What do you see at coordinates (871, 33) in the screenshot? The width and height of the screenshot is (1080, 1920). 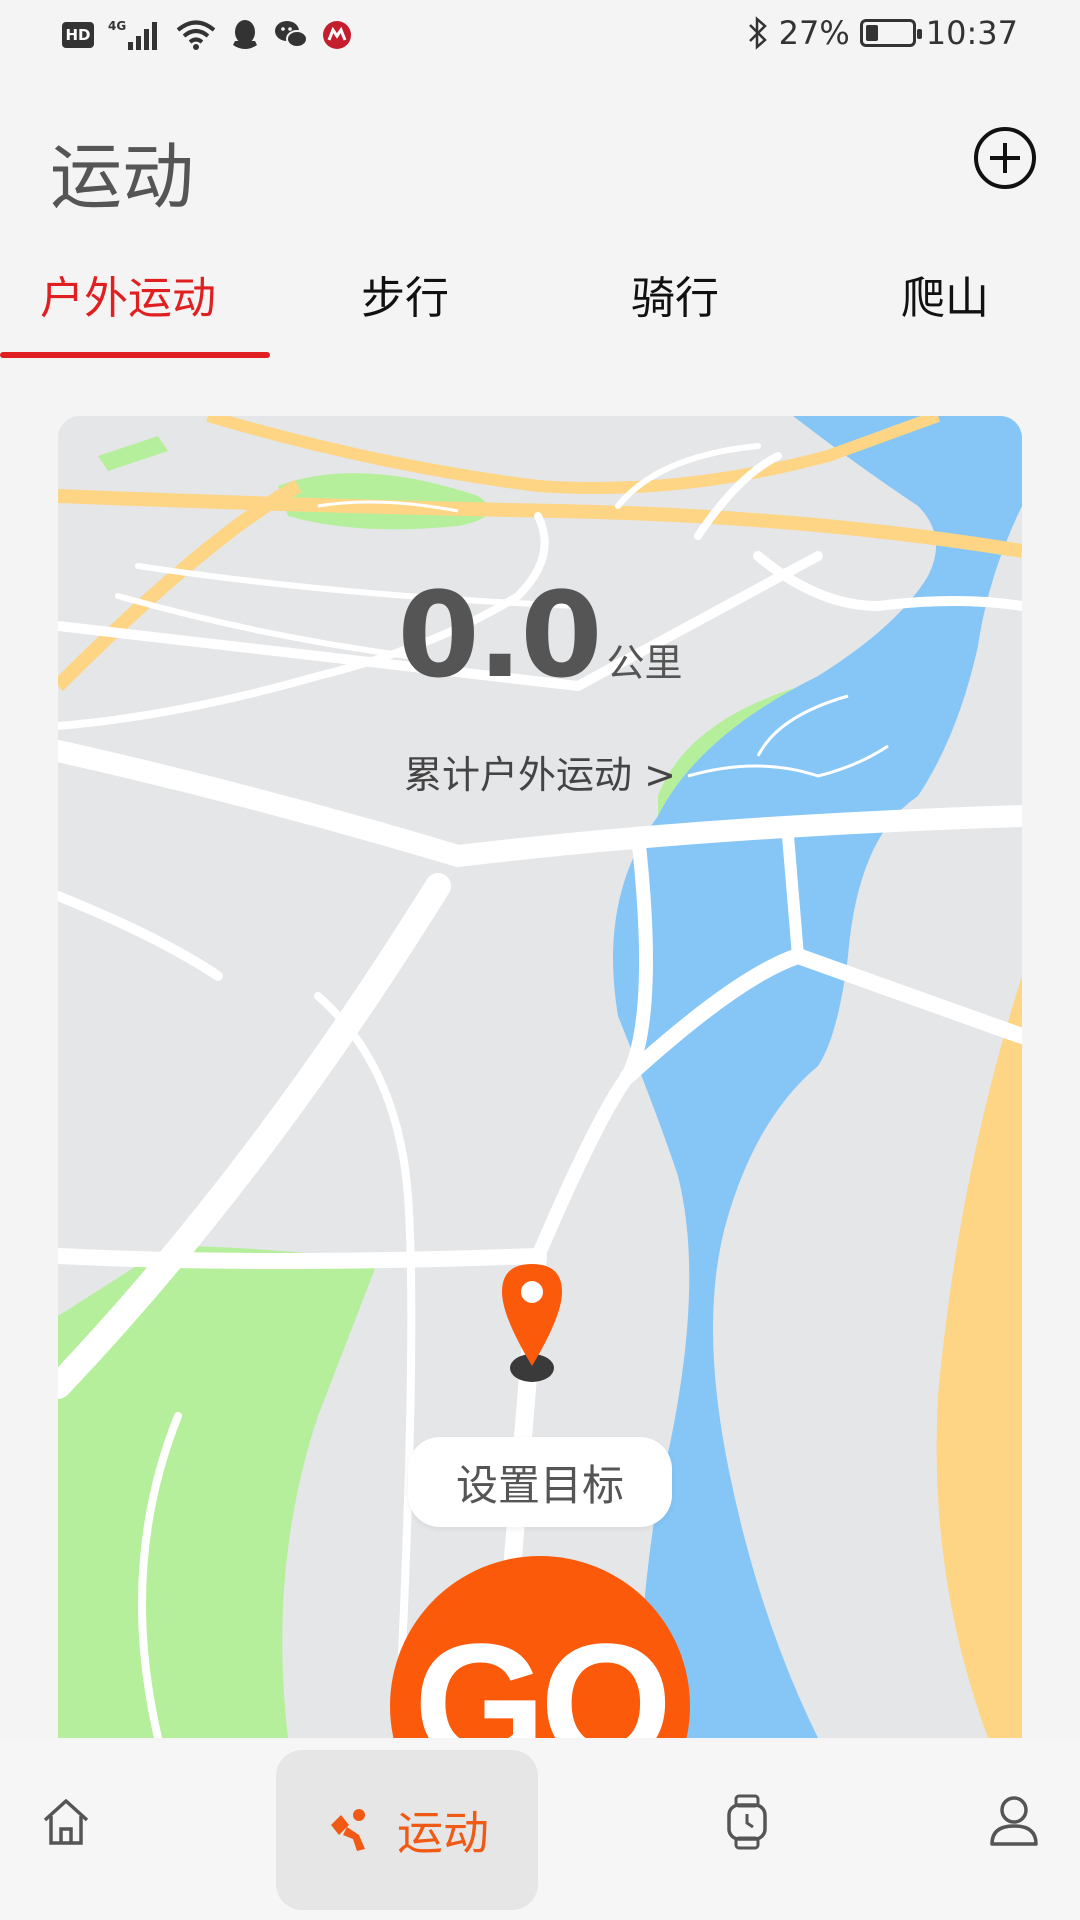 I see `battery-fill` at bounding box center [871, 33].